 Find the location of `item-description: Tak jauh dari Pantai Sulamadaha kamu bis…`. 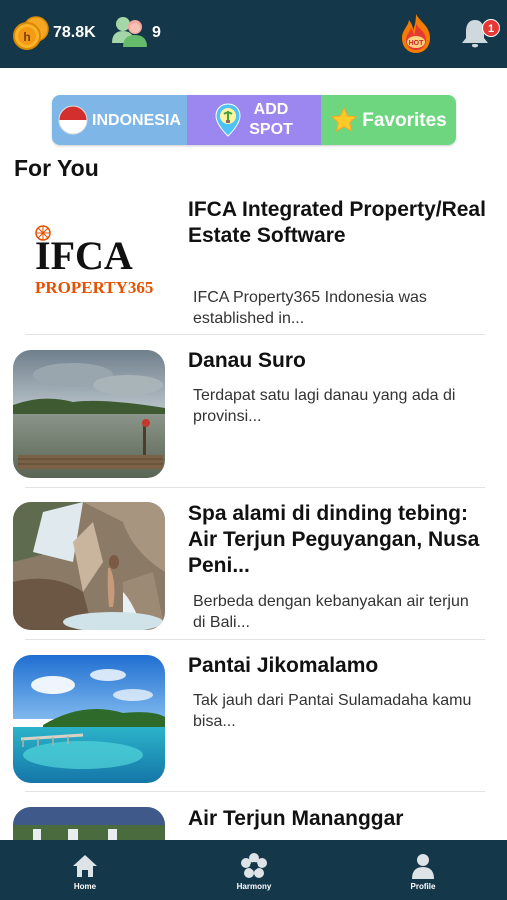

item-description: Tak jauh dari Pantai Sulamadaha kamu bis… is located at coordinates (332, 711).